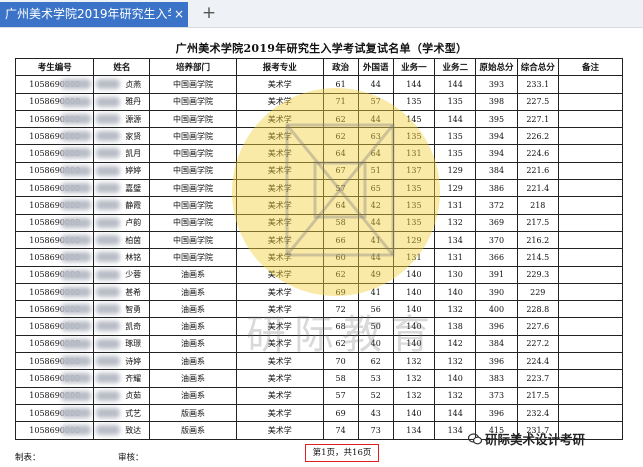 This screenshot has width=643, height=467. Describe the element at coordinates (496, 344) in the screenshot. I see `raw-total-cell: 384` at that location.